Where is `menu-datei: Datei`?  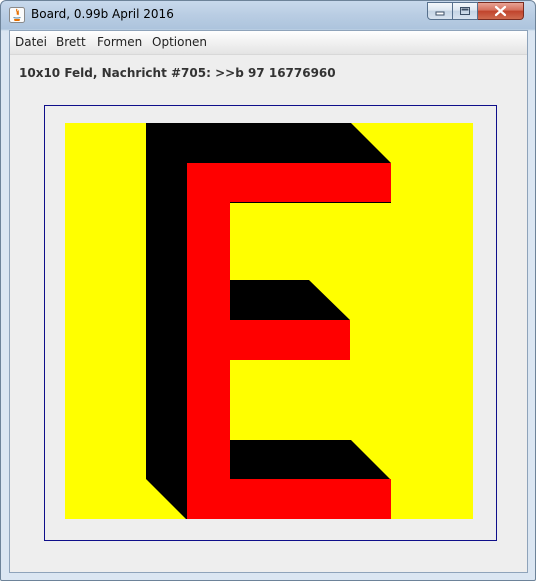
menu-datei: Datei is located at coordinates (31, 42).